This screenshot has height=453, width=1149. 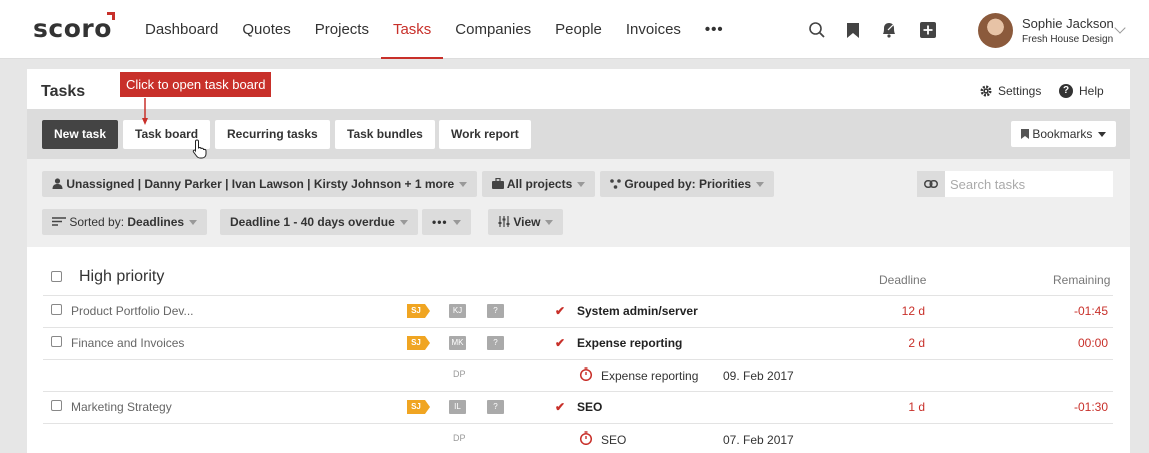 What do you see at coordinates (97, 222) in the screenshot?
I see `sort-prefix: Sorted by:` at bounding box center [97, 222].